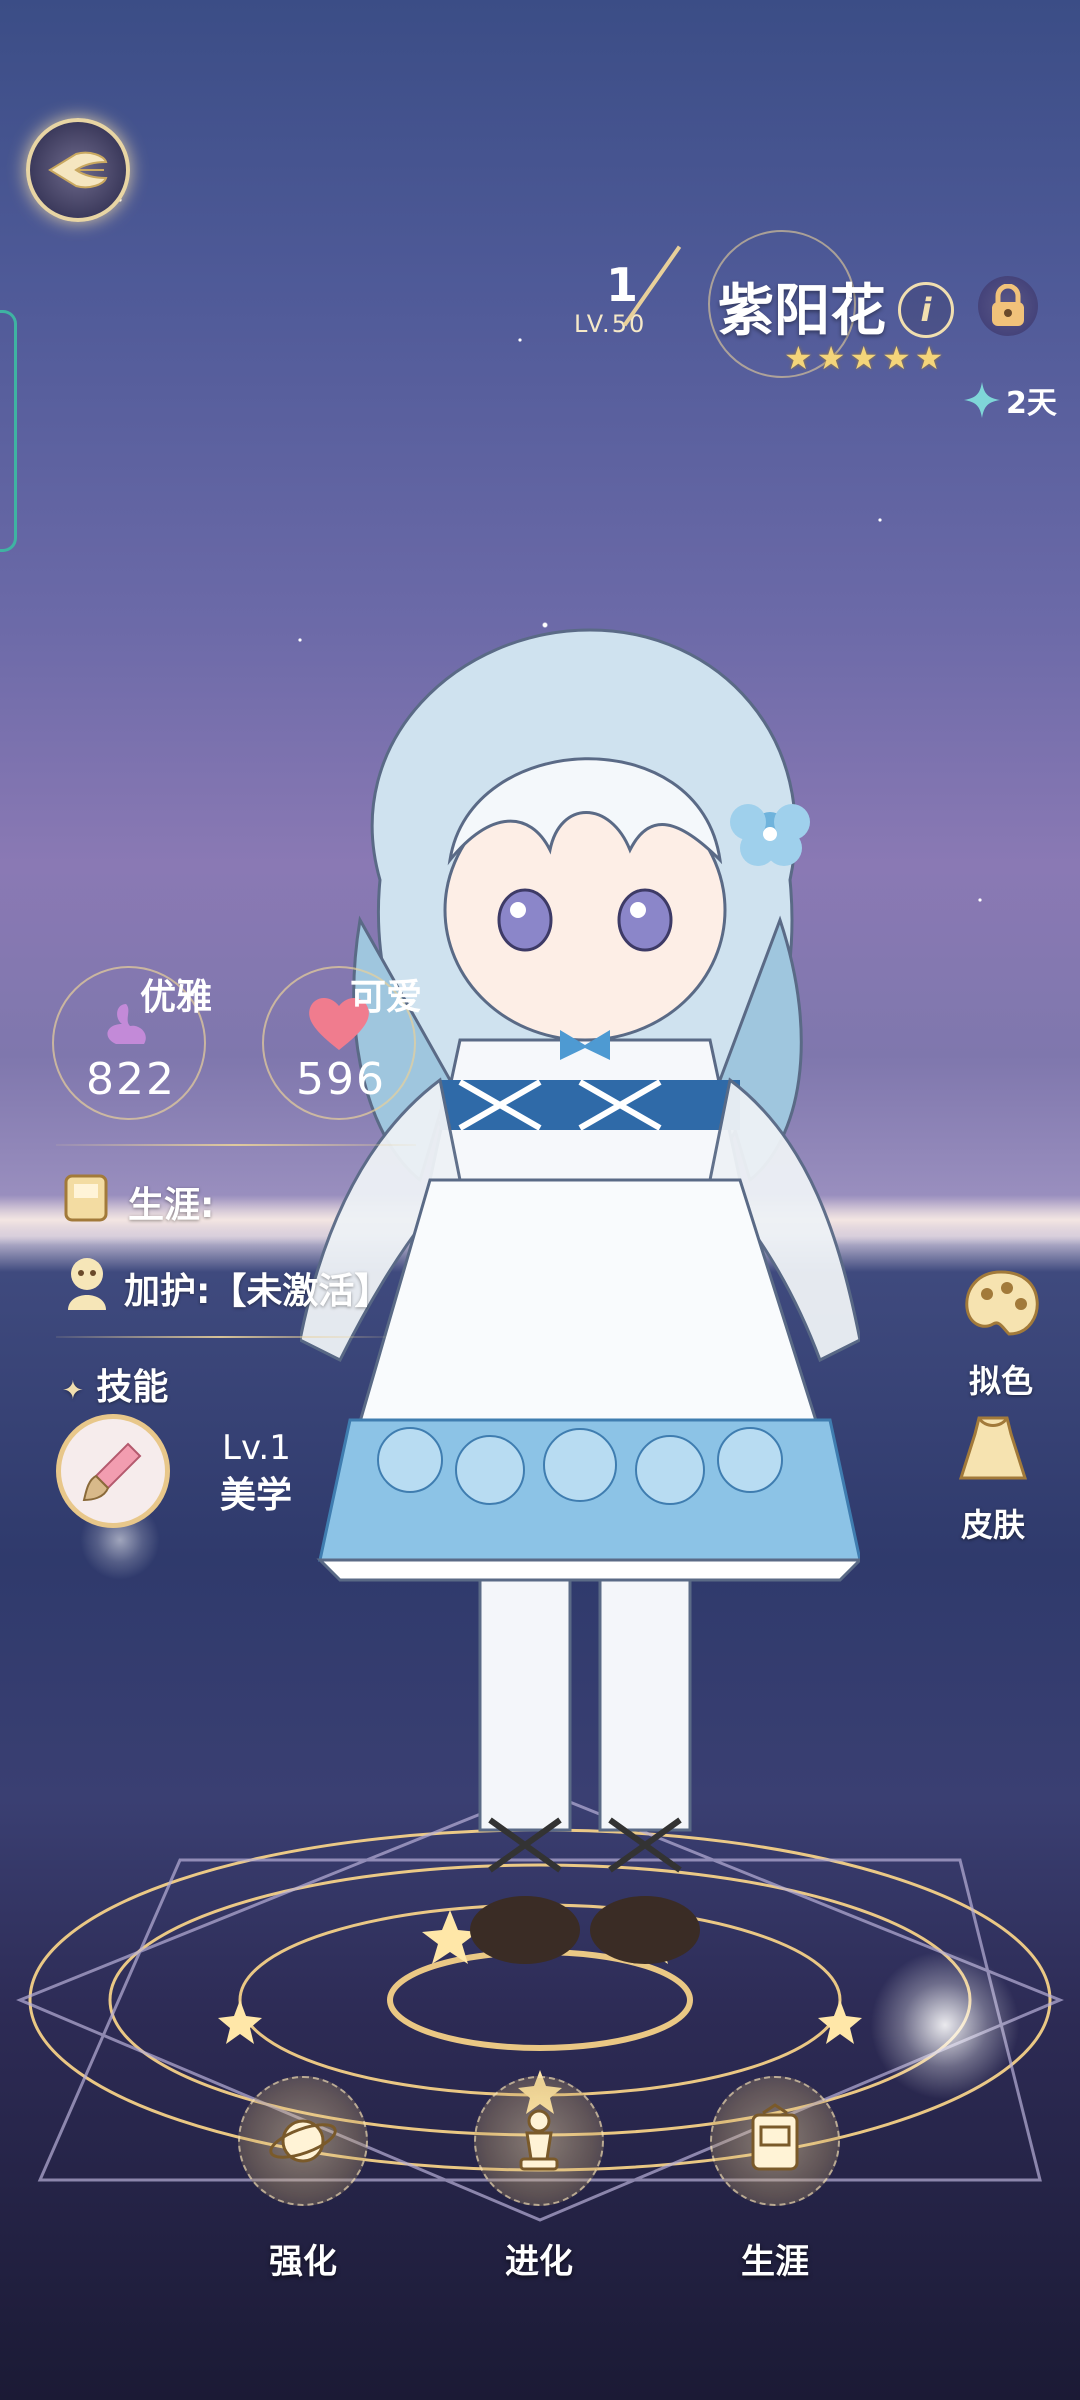  What do you see at coordinates (993, 1448) in the screenshot?
I see `dress-icon` at bounding box center [993, 1448].